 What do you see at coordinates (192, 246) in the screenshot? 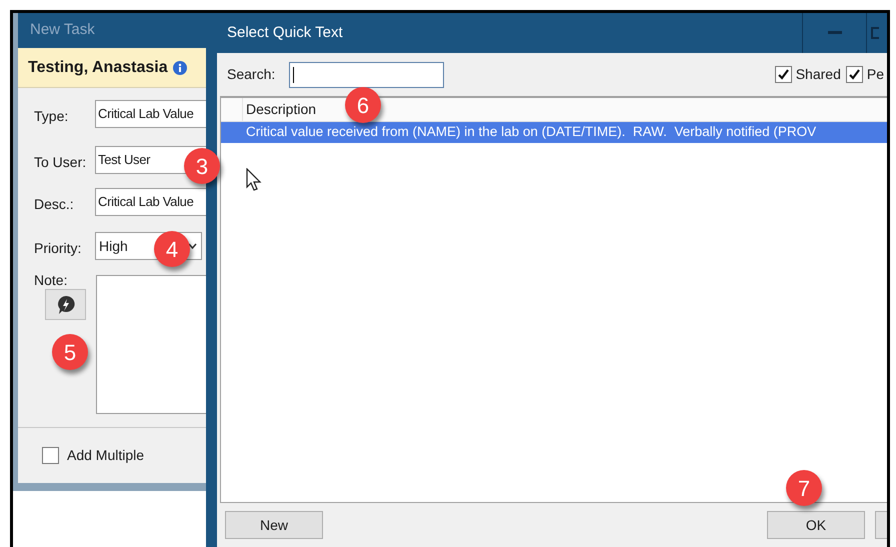
I see `chevron-down-icon` at bounding box center [192, 246].